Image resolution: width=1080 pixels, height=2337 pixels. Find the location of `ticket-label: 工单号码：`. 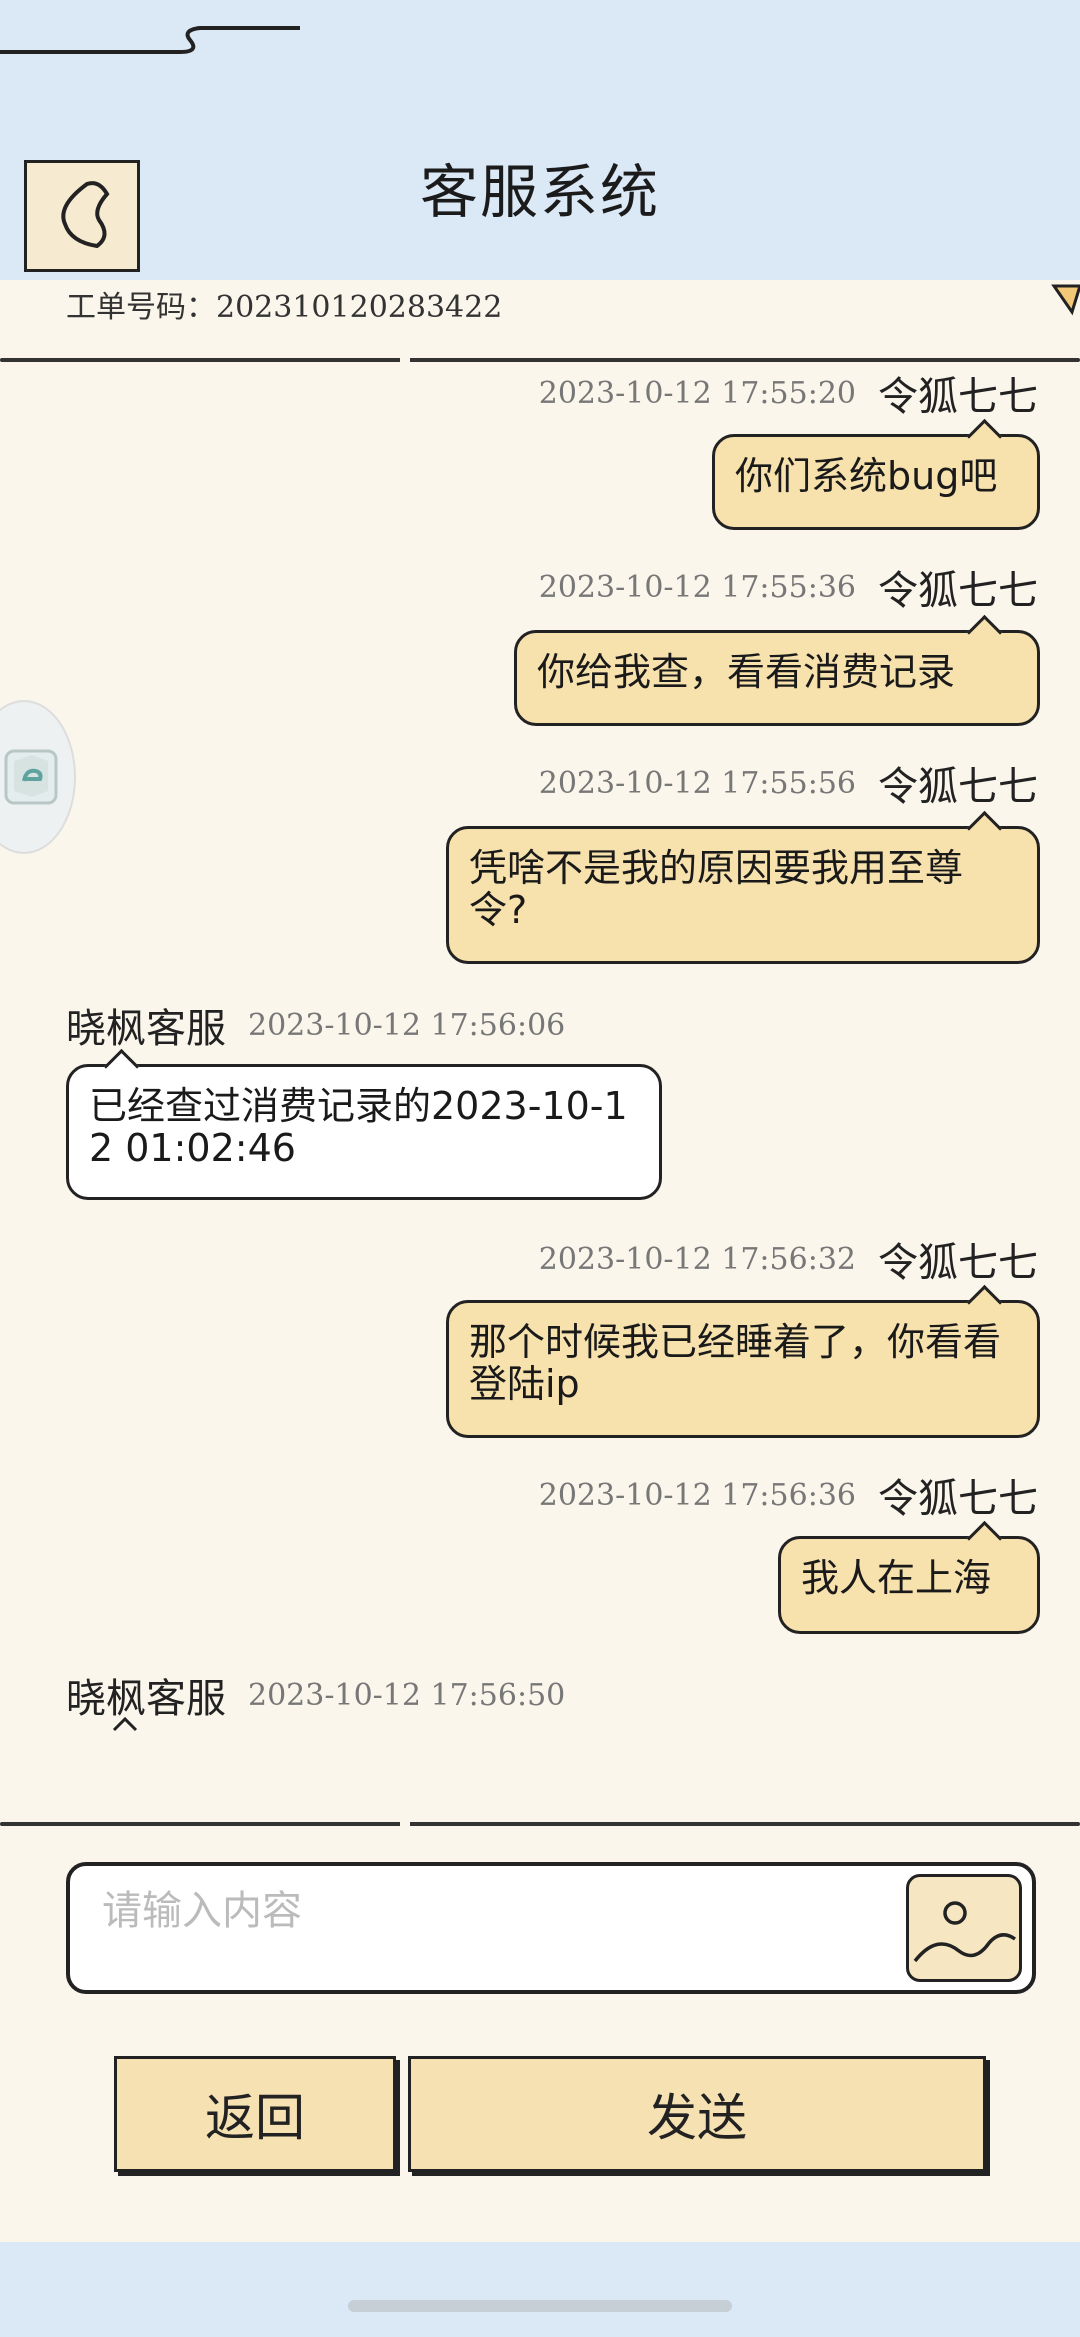

ticket-label: 工单号码： is located at coordinates (141, 307).